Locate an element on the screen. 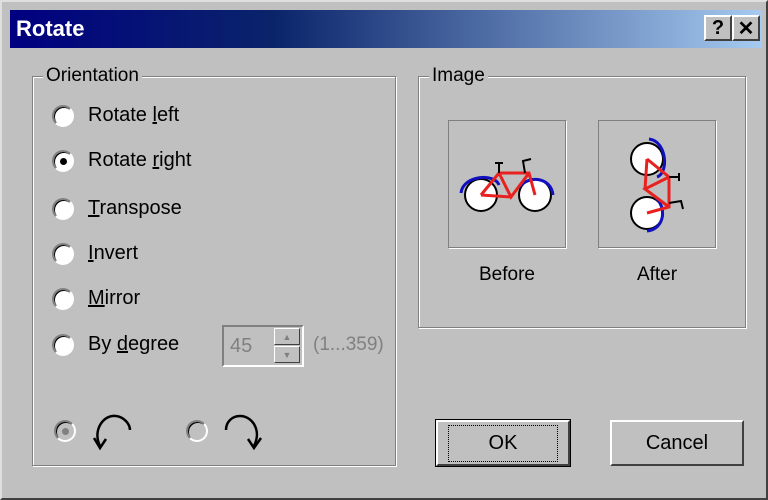 The width and height of the screenshot is (768, 500). radio-label-invert: Invert is located at coordinates (113, 253).